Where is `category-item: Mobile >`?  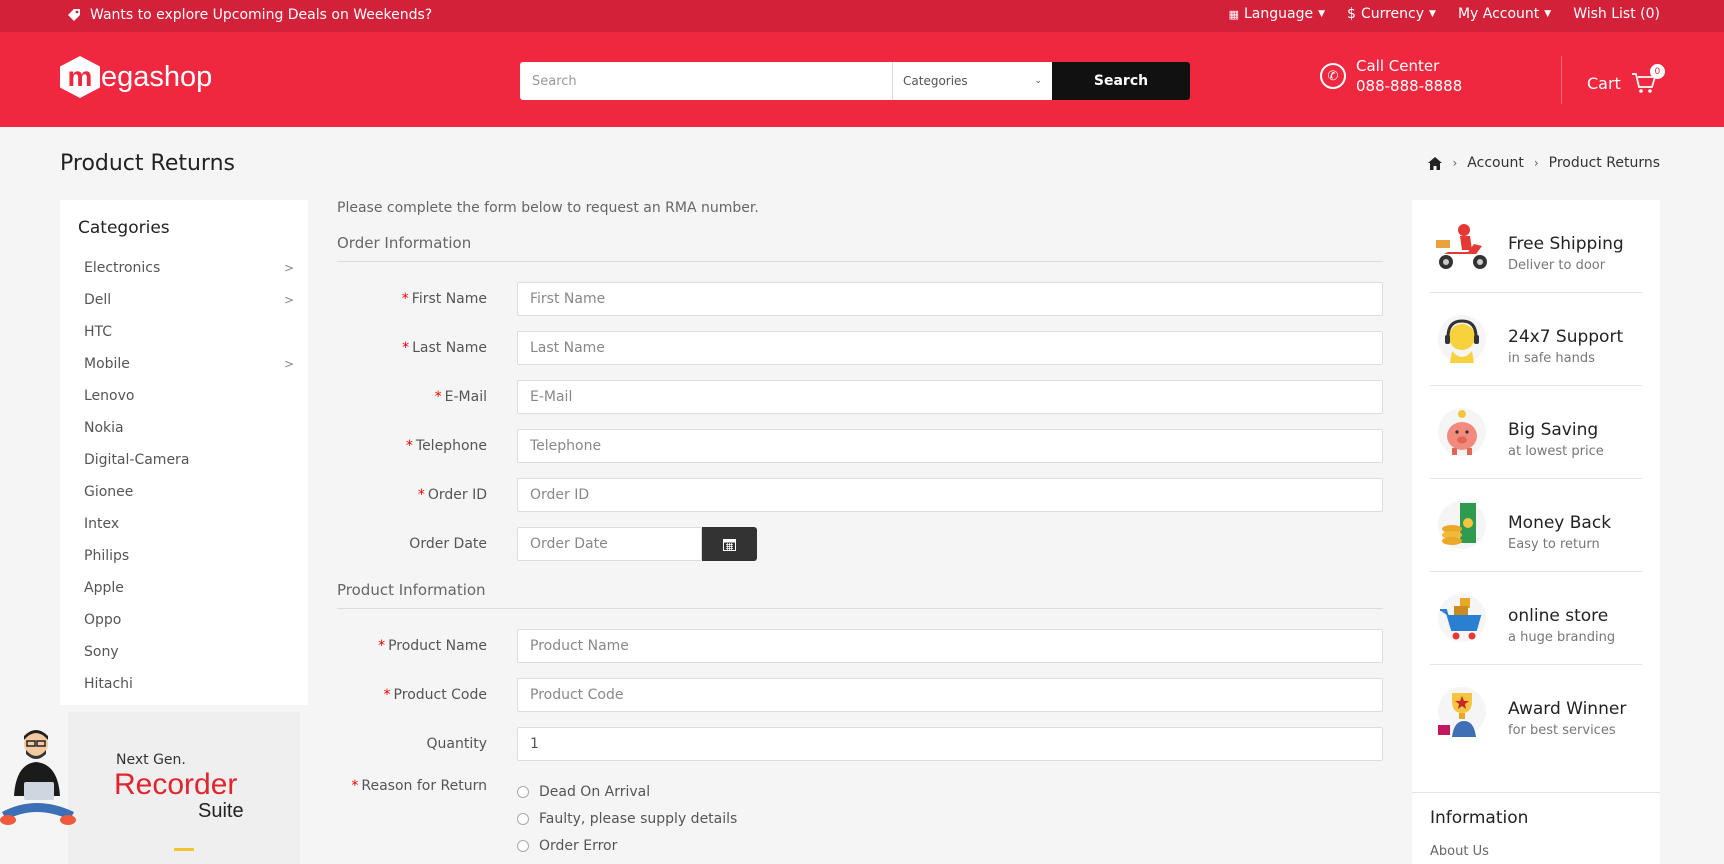 category-item: Mobile > is located at coordinates (189, 364).